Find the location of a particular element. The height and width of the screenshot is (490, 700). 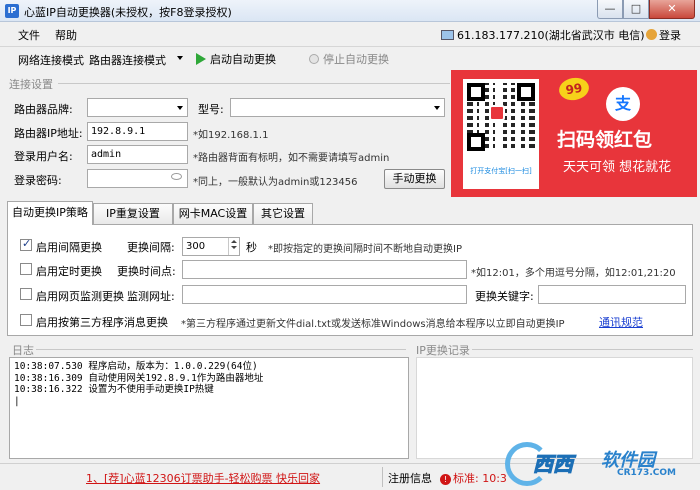

connection-group-title: 连接设置 is located at coordinates (31, 84).